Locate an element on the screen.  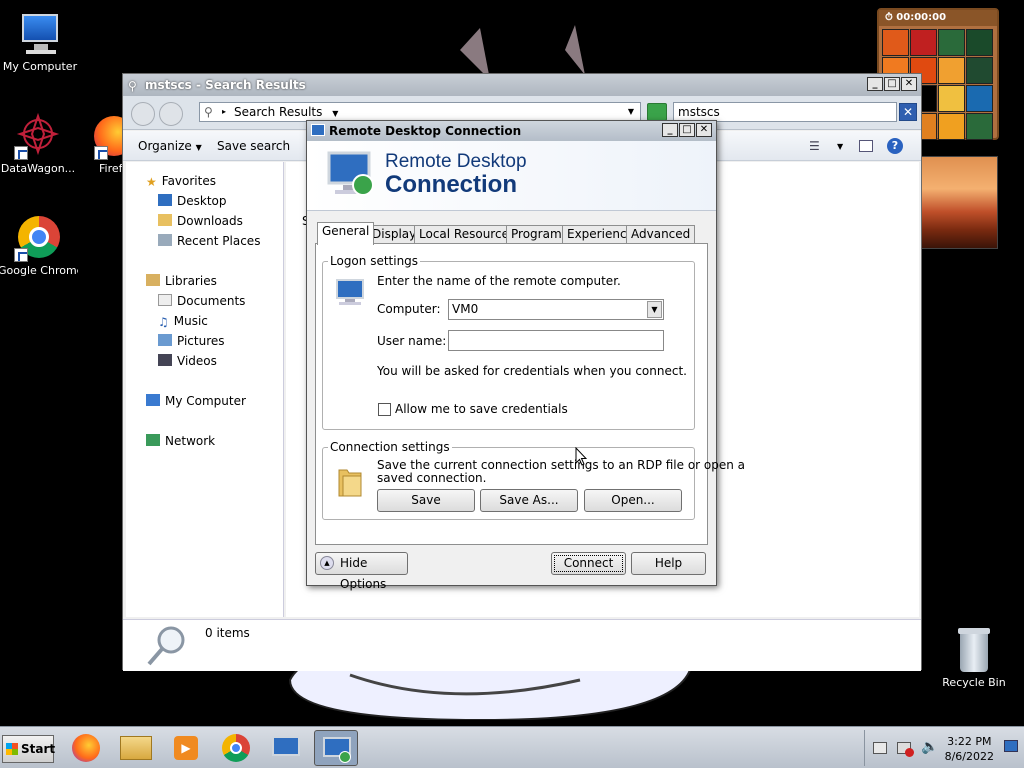
save-button: Save is located at coordinates (426, 500).